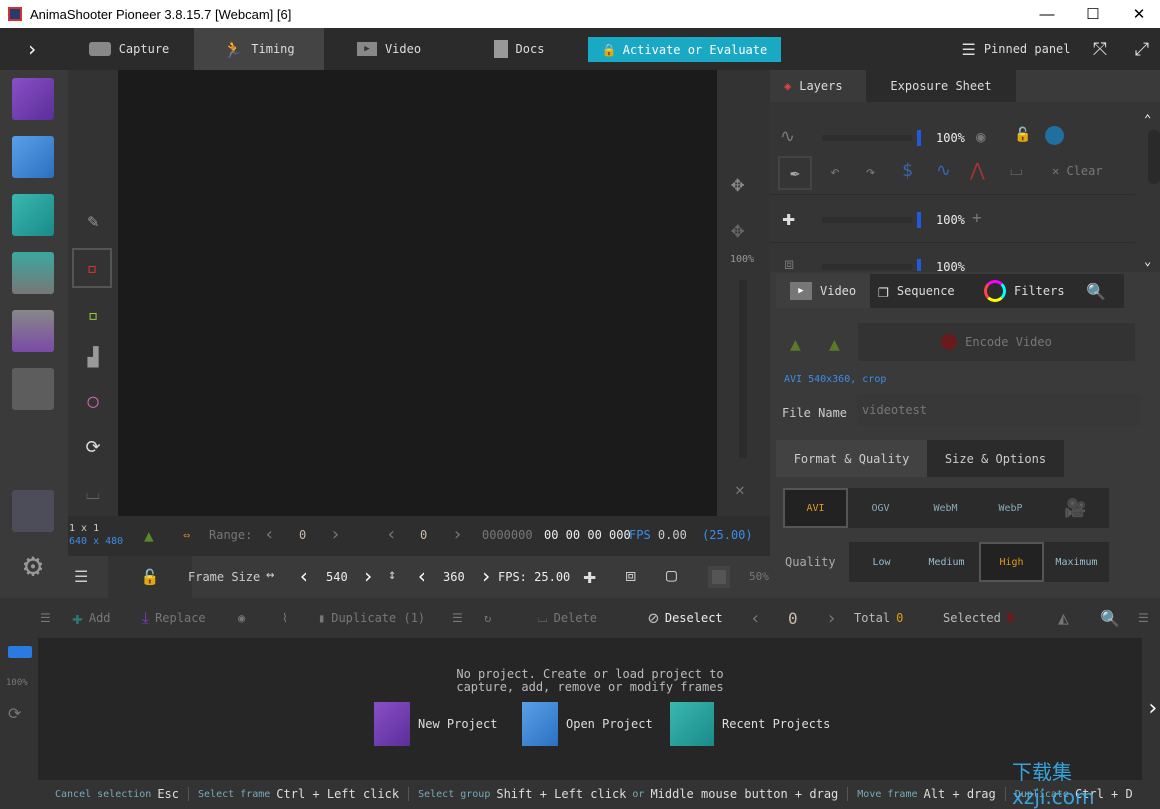 This screenshot has height=809, width=1160. I want to click on range-end-next: ›, so click(457, 534).